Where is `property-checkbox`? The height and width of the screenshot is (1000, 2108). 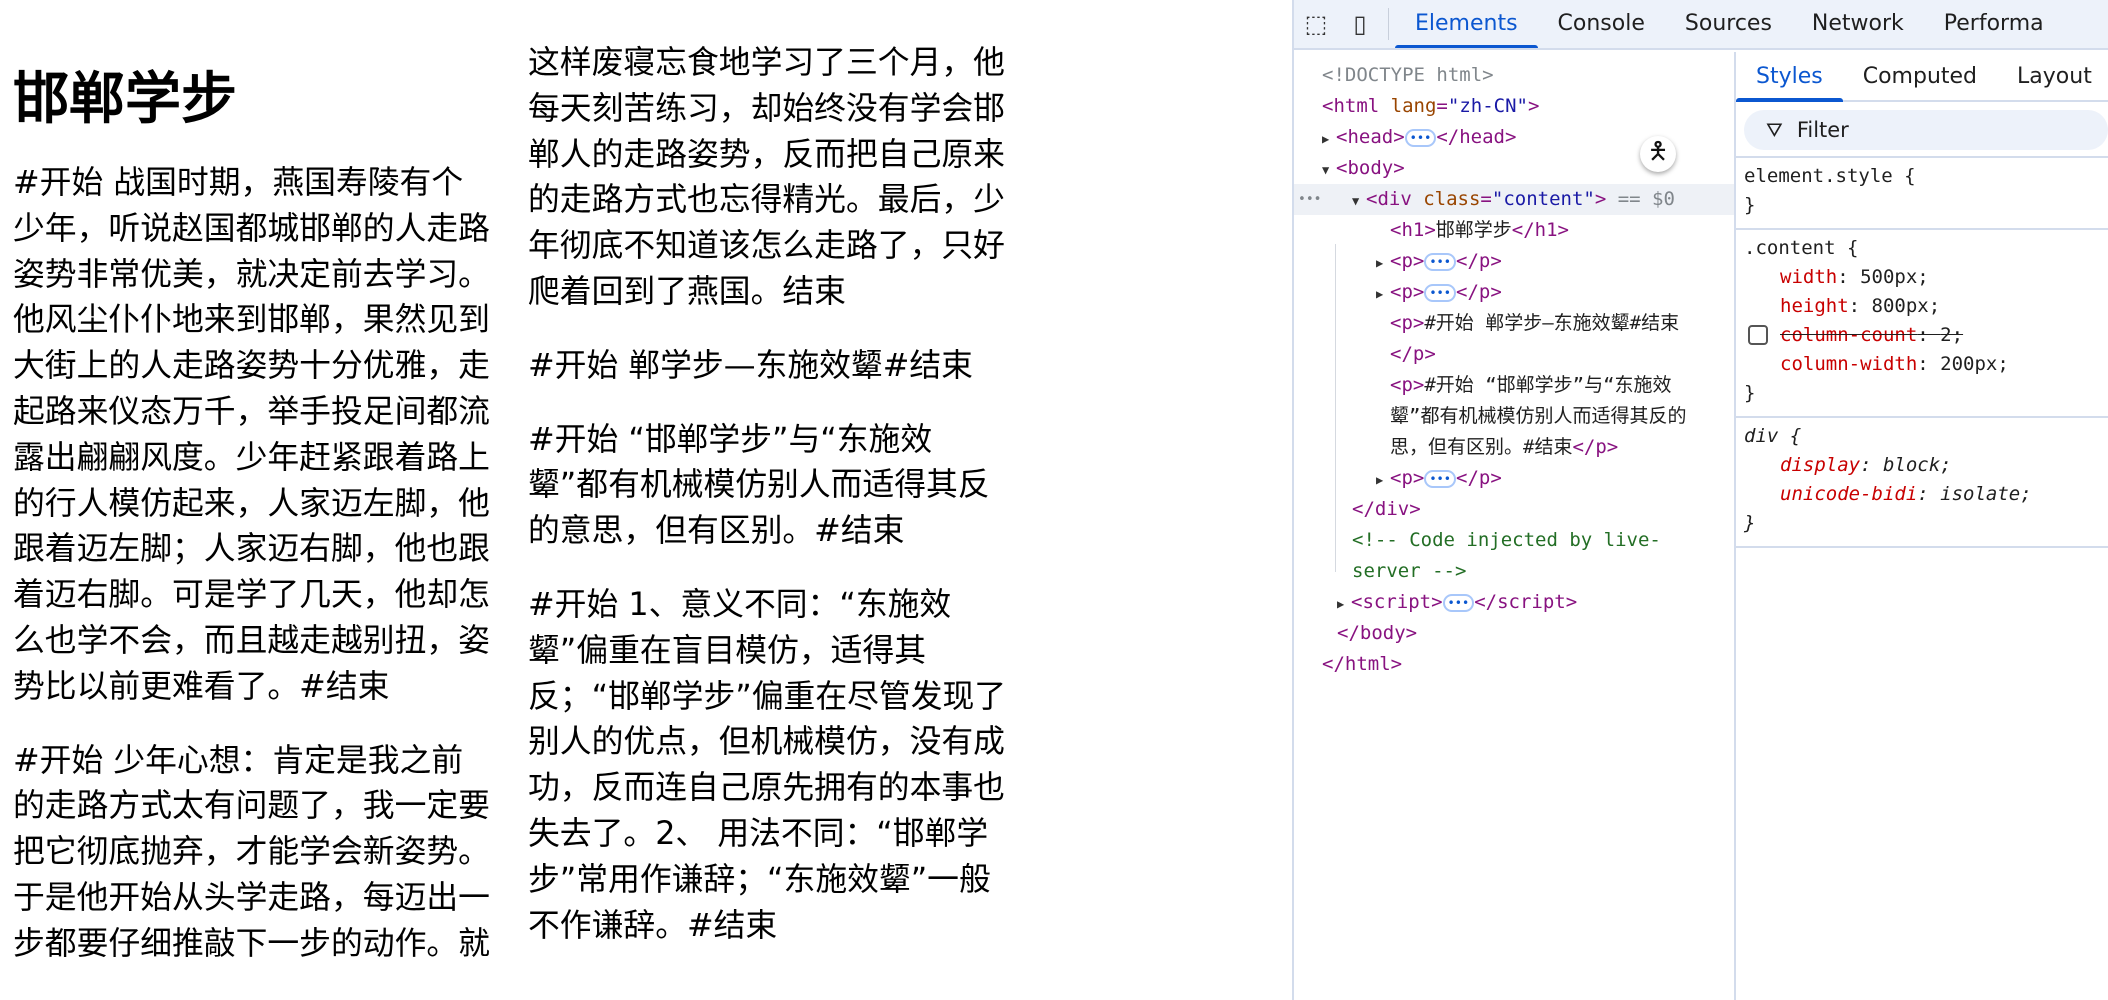
property-checkbox is located at coordinates (1758, 335).